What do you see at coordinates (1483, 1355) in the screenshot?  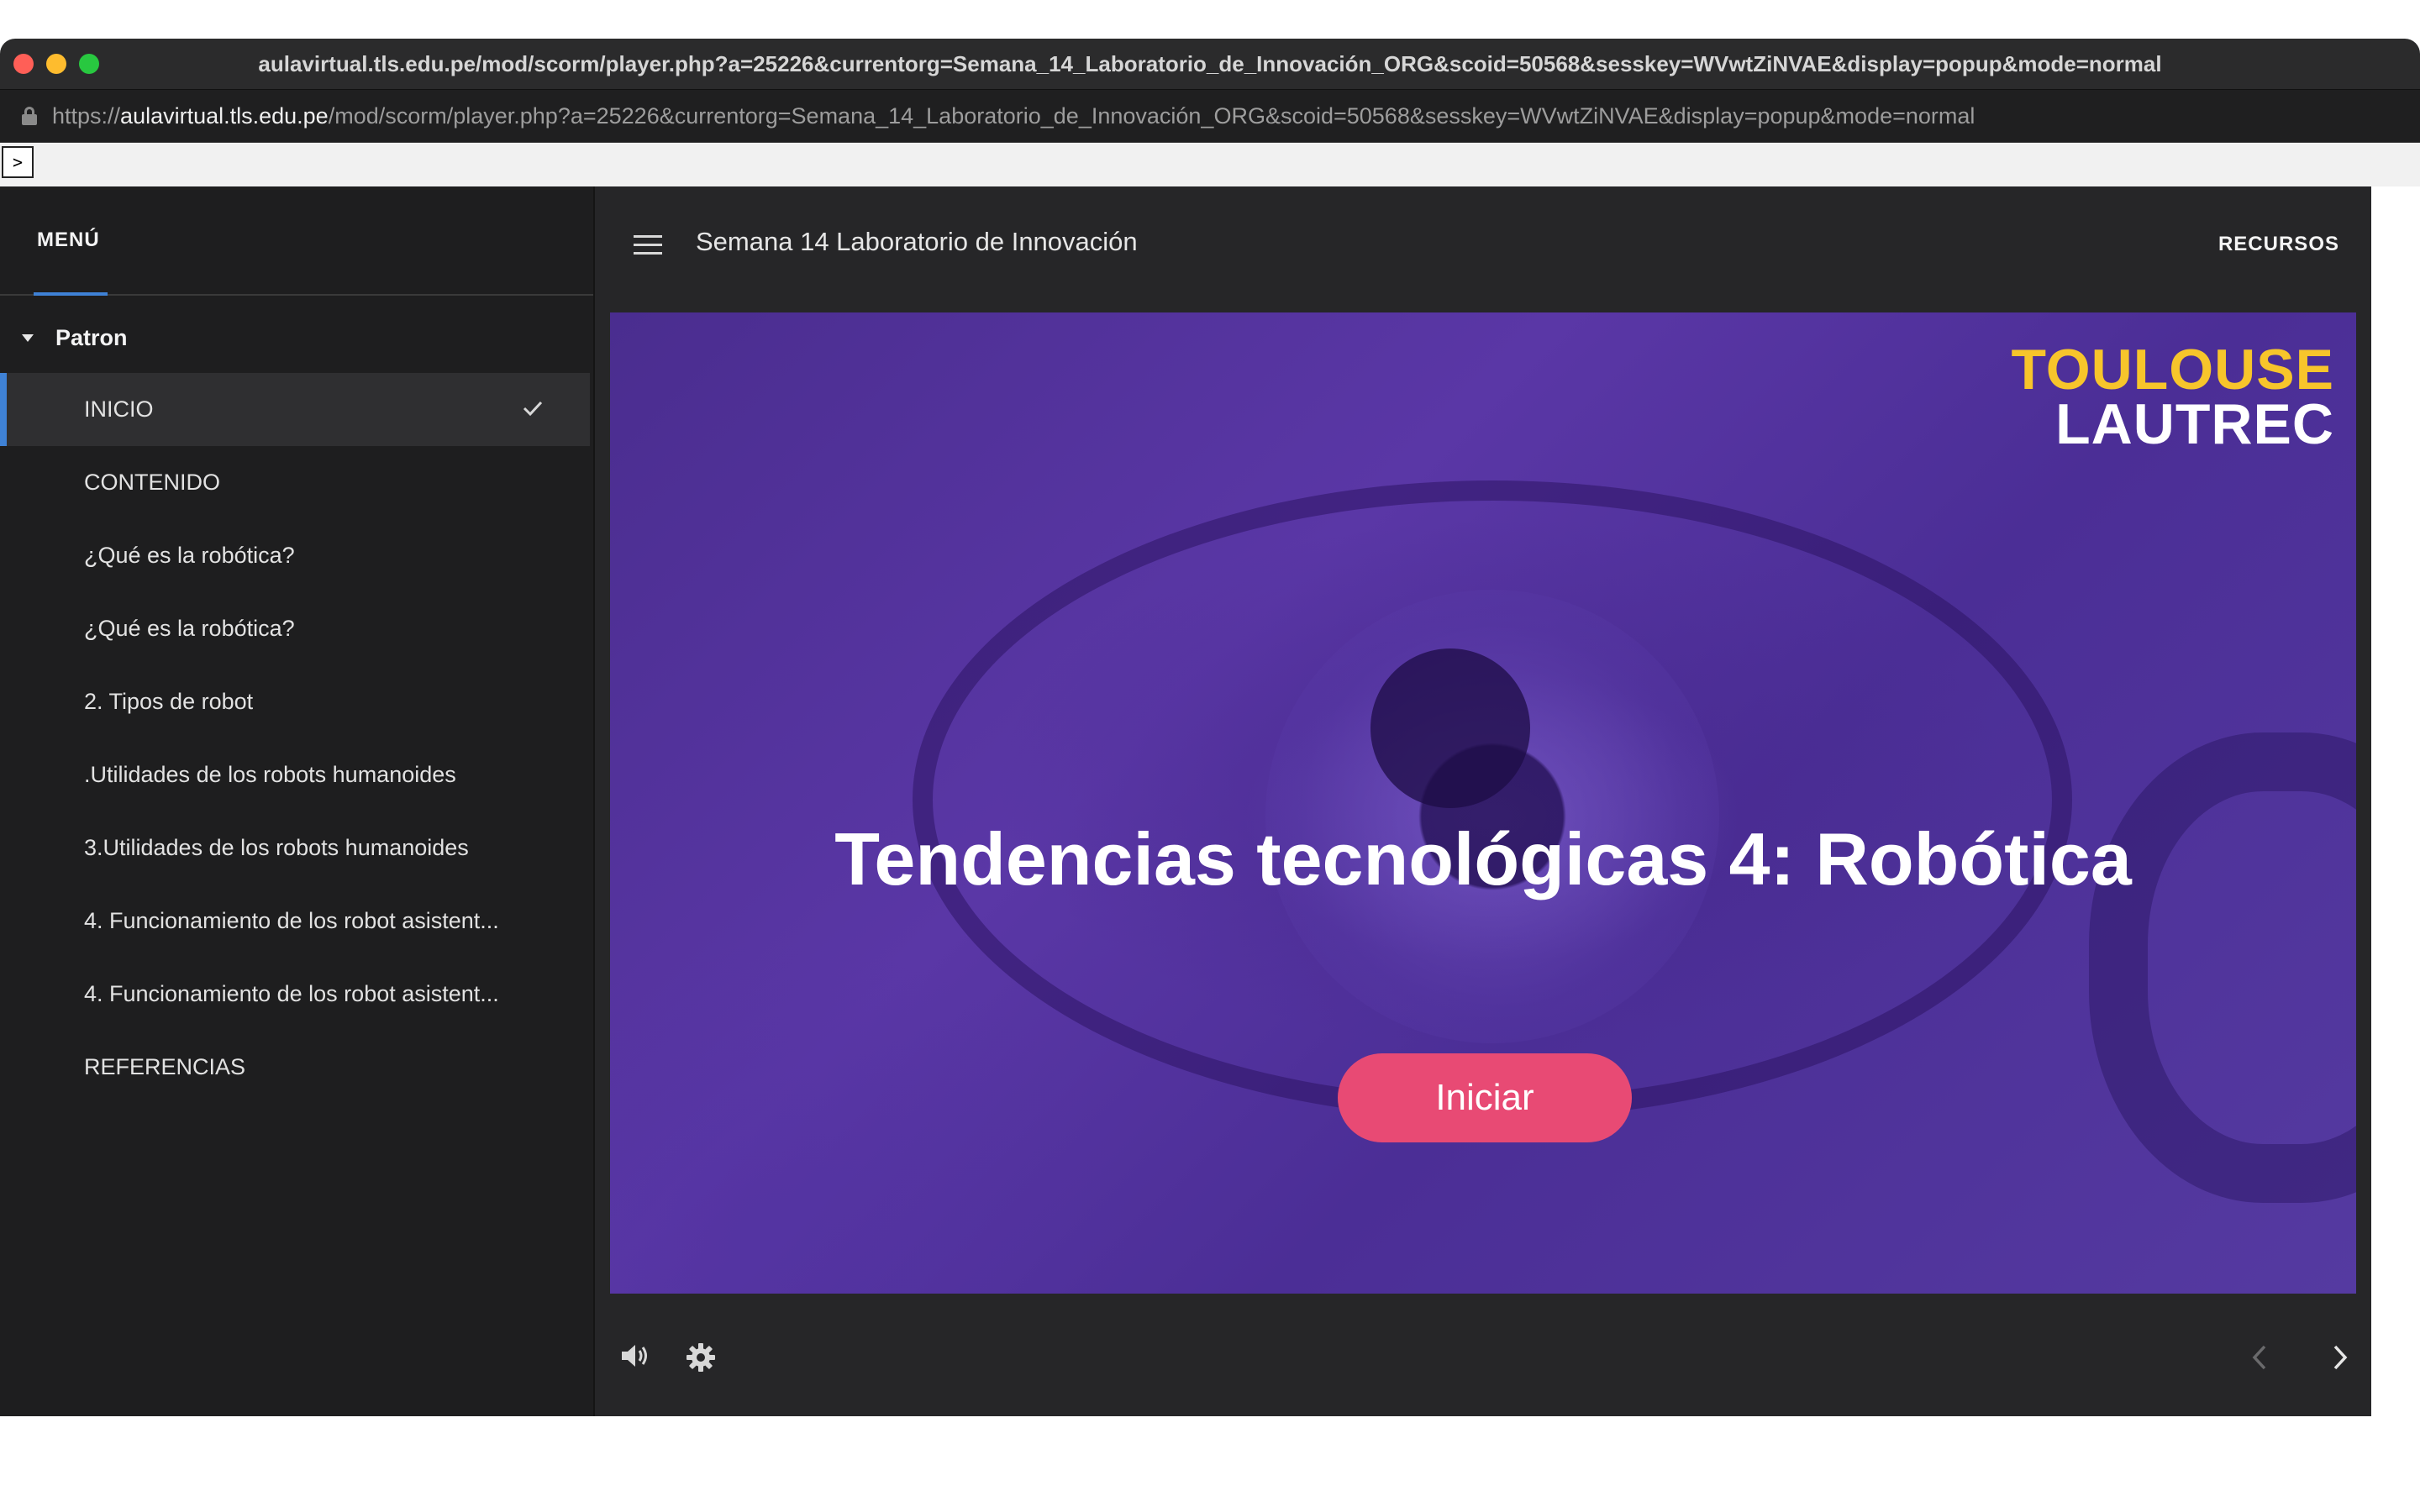 I see `player-bottombar` at bounding box center [1483, 1355].